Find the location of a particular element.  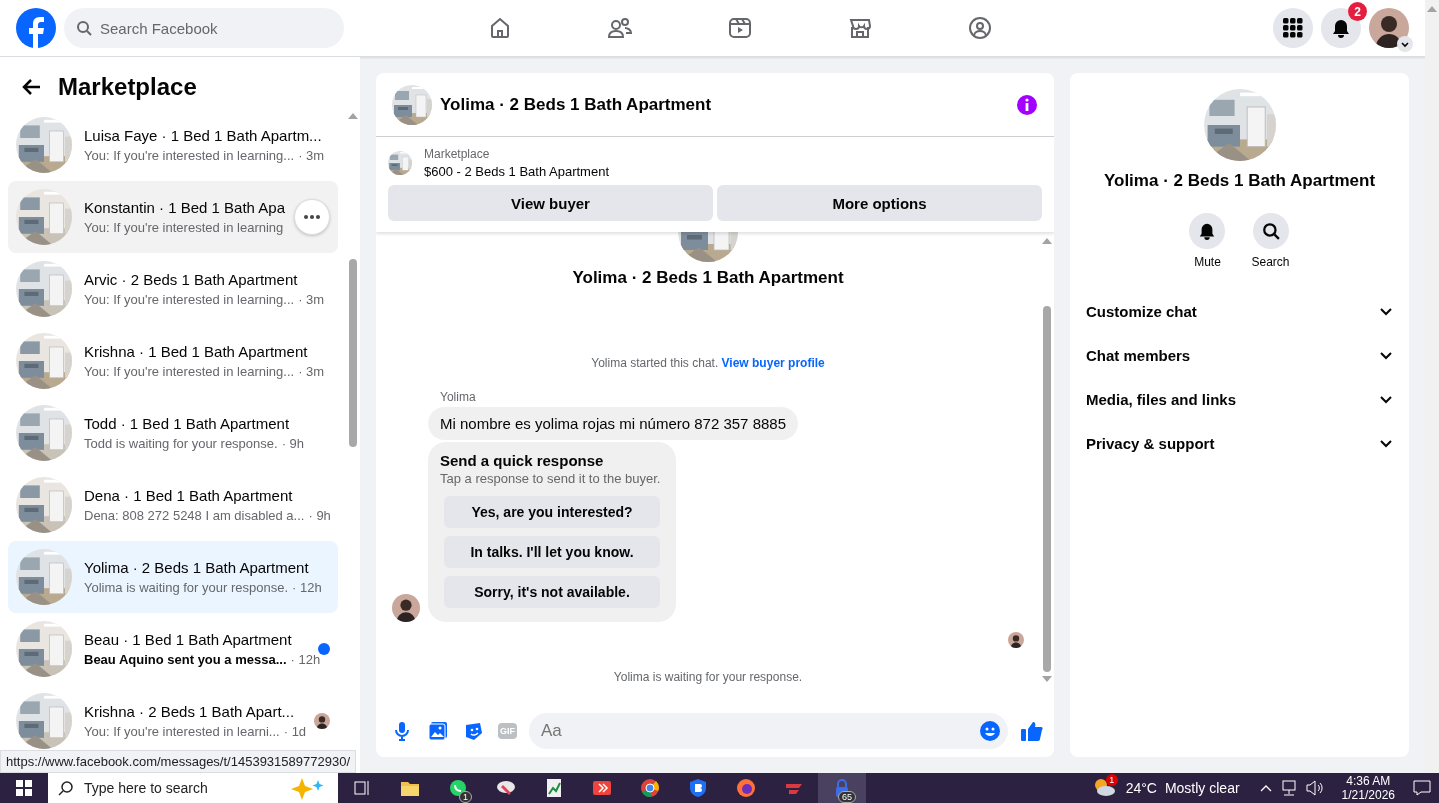

shield-icon is located at coordinates (698, 788).